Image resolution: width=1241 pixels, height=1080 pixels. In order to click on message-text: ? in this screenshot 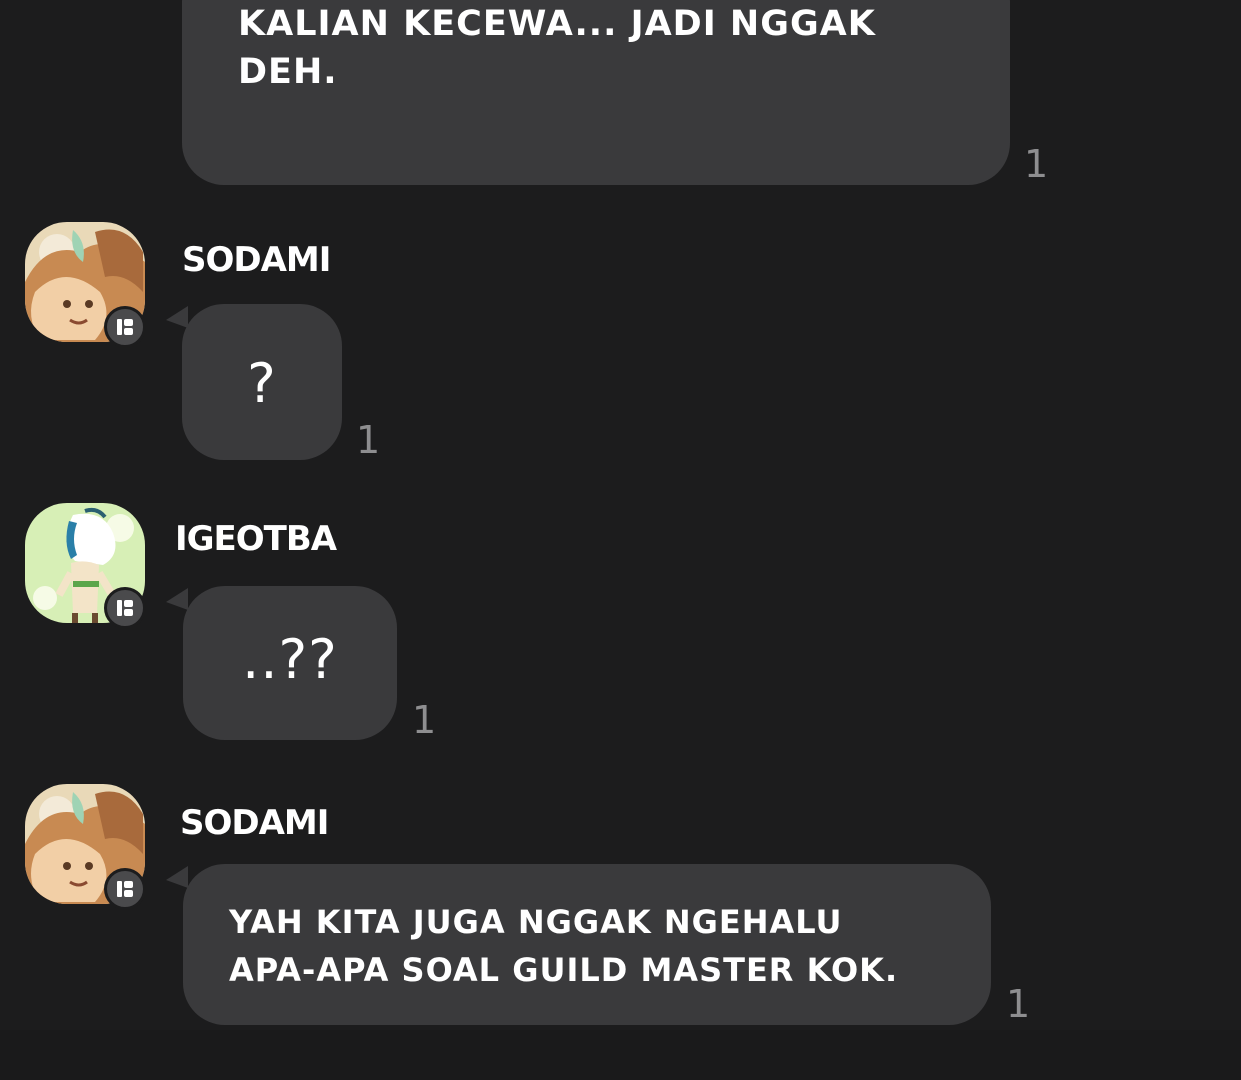, I will do `click(262, 383)`.